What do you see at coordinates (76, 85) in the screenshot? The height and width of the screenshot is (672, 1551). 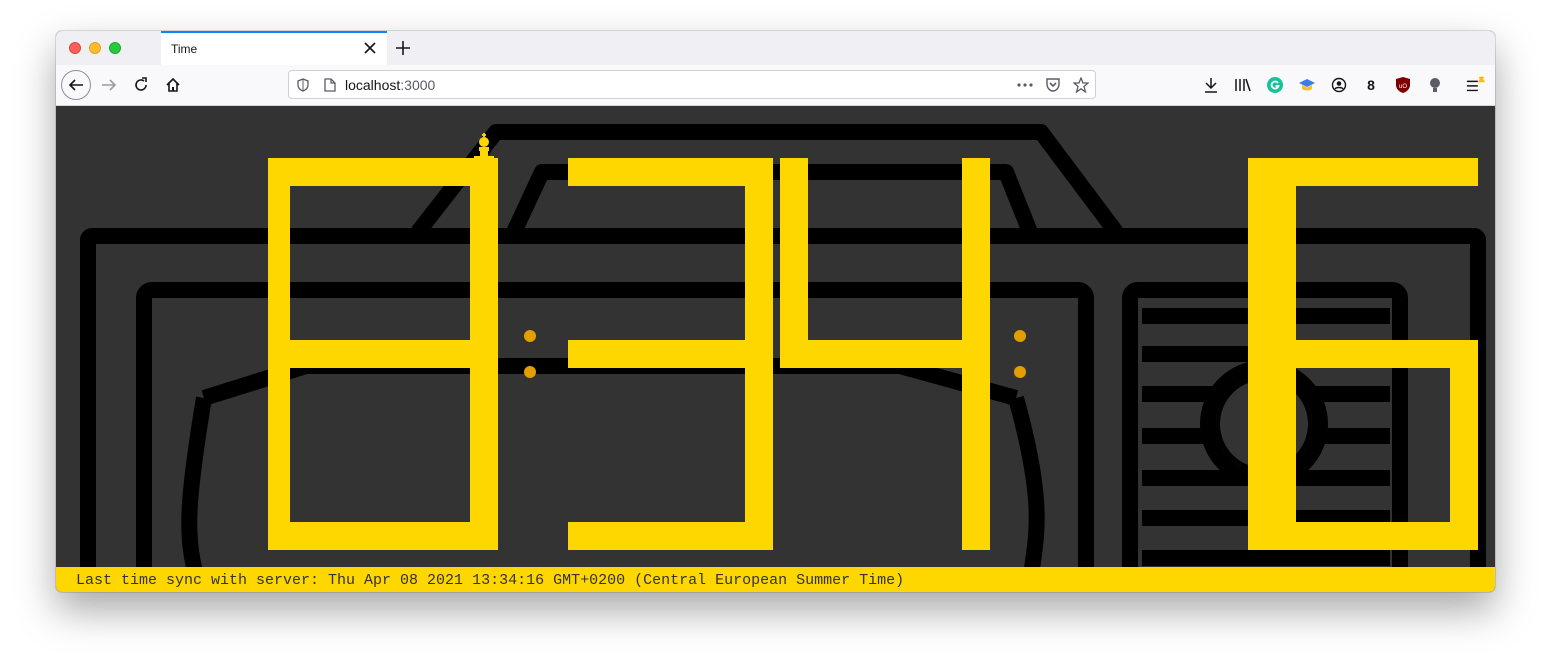 I see `back-arrow-icon` at bounding box center [76, 85].